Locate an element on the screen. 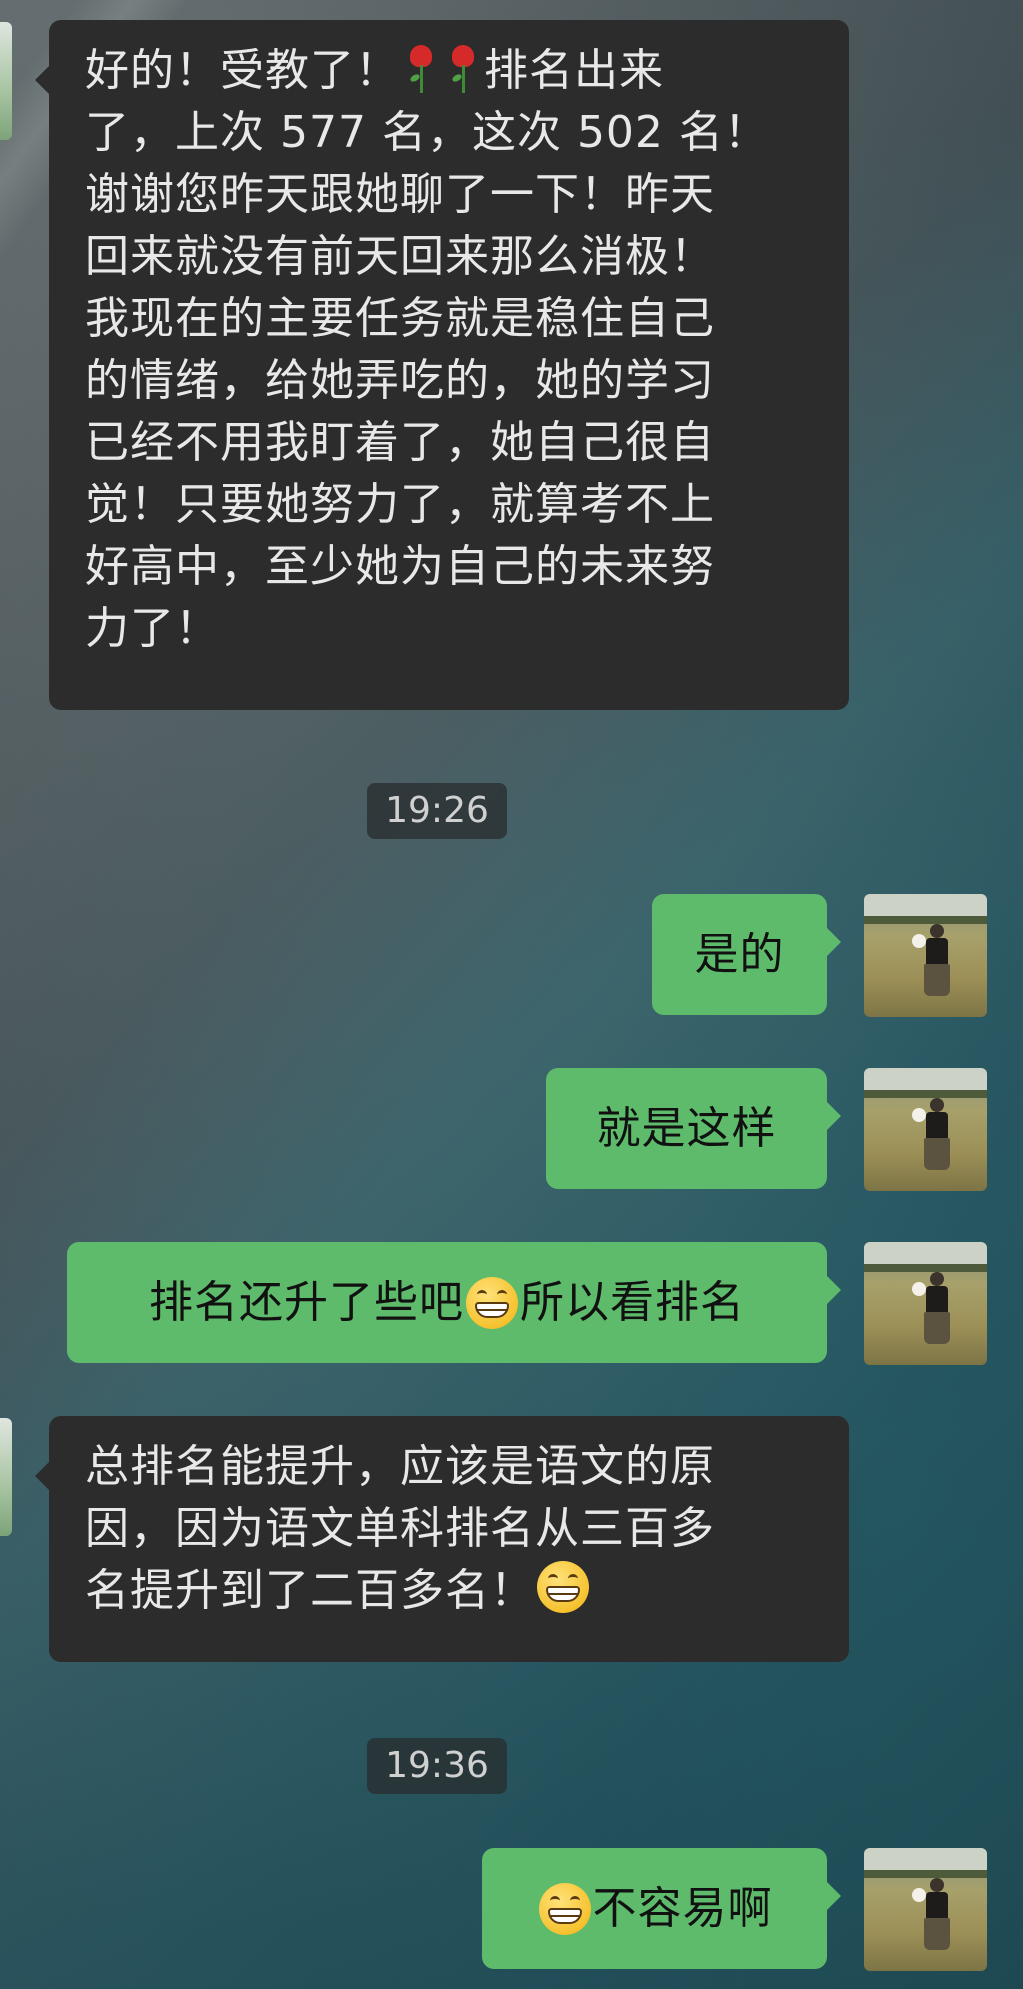 This screenshot has height=1989, width=1023. outgoing-message-bubble: 就是这样 is located at coordinates (693, 1128).